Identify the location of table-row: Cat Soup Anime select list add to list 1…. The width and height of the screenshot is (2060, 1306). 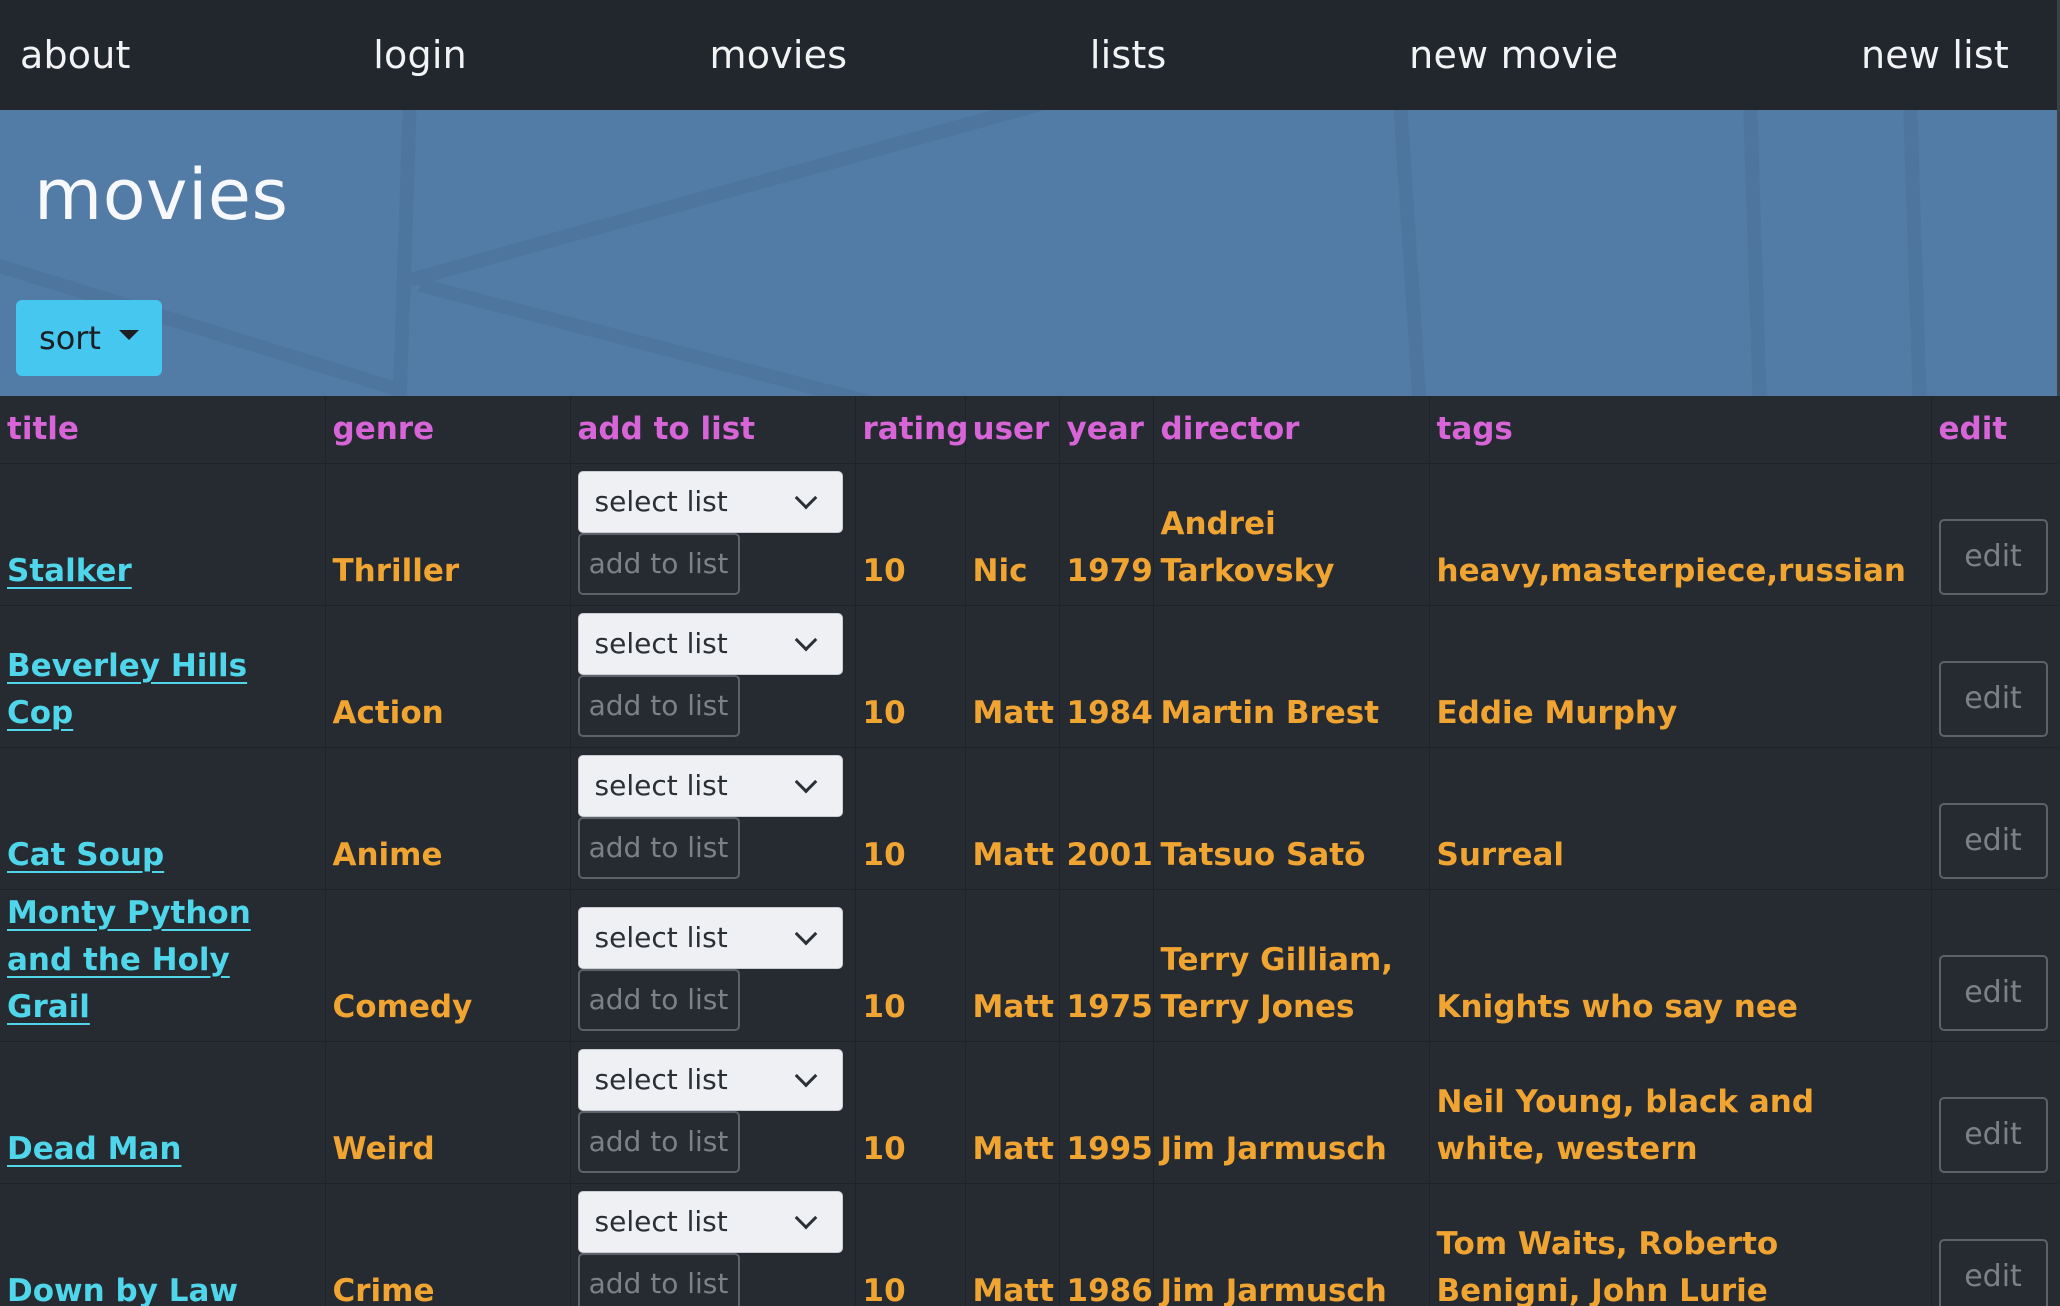
(1029, 818).